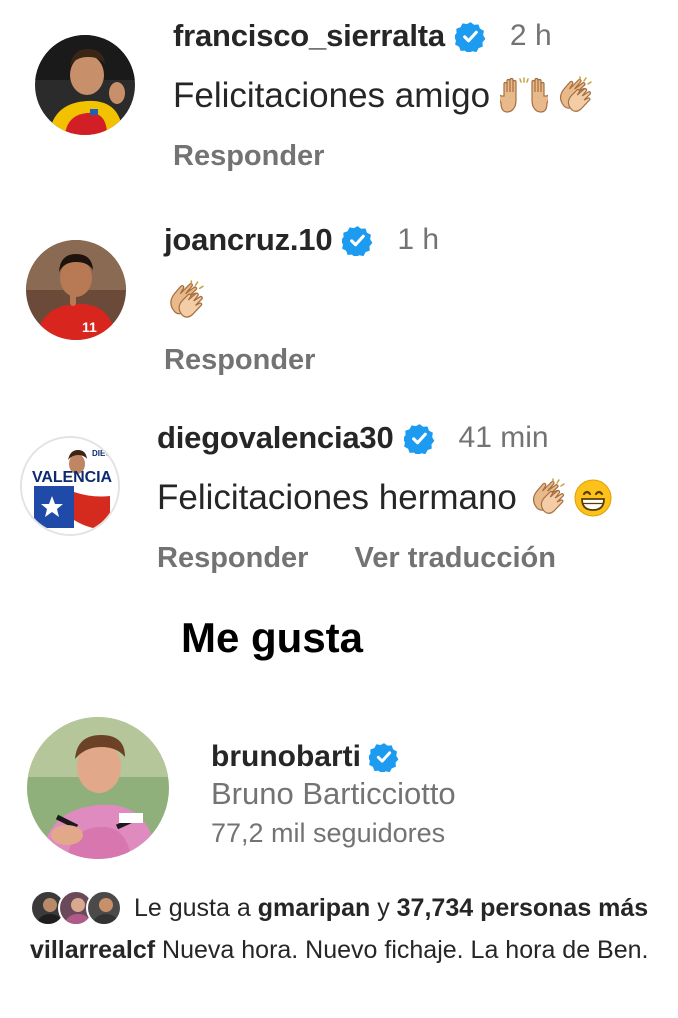 The width and height of the screenshot is (678, 1018). I want to click on comment-username: diegovalencia30, so click(275, 438).